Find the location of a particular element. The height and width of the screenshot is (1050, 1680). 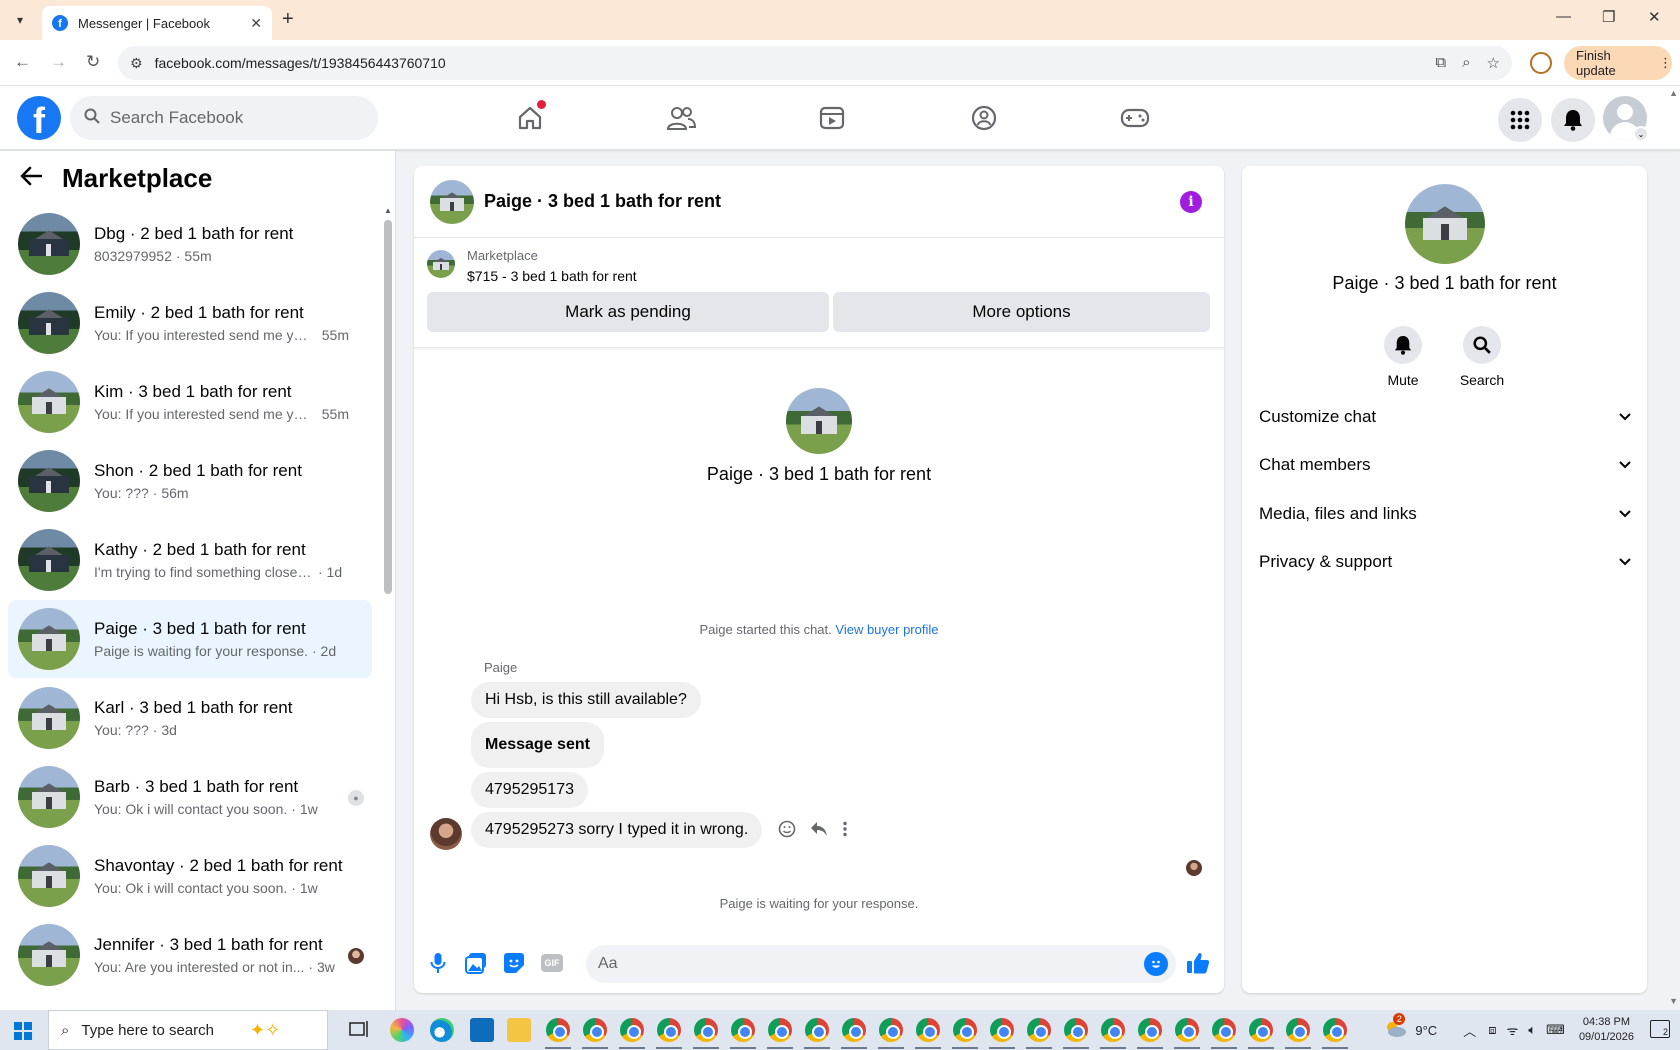

mute-bell-icon is located at coordinates (1403, 345).